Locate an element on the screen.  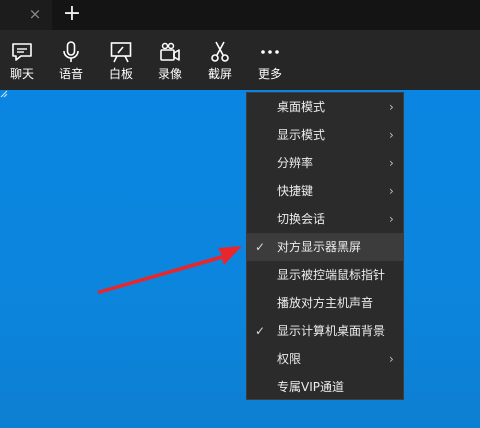
menu-item-label: 切换会话 is located at coordinates (301, 219).